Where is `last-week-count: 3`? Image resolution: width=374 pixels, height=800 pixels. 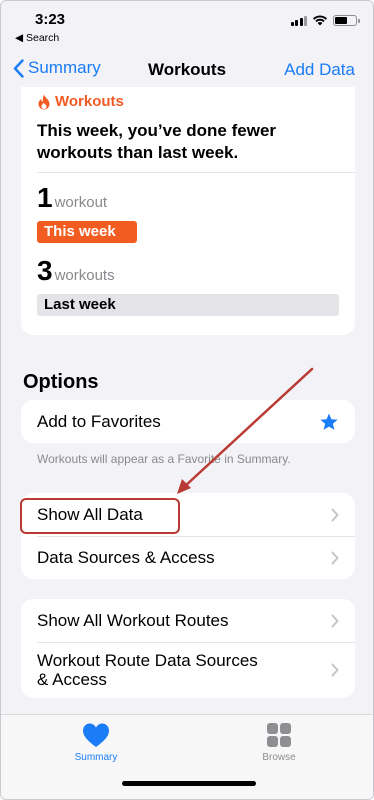 last-week-count: 3 is located at coordinates (45, 270).